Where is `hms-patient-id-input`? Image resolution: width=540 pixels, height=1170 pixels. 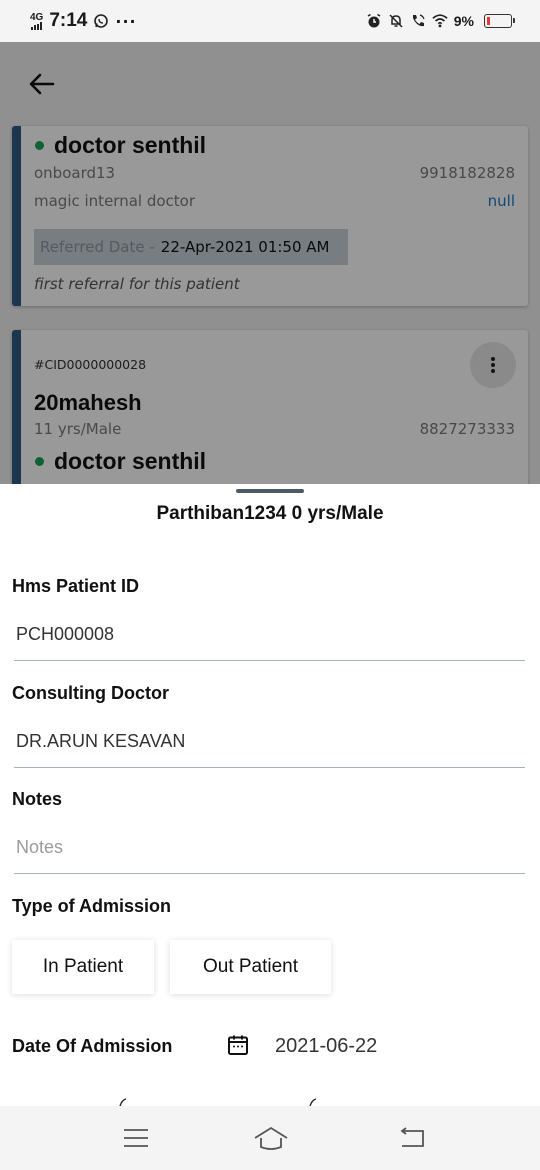 hms-patient-id-input is located at coordinates (269, 635).